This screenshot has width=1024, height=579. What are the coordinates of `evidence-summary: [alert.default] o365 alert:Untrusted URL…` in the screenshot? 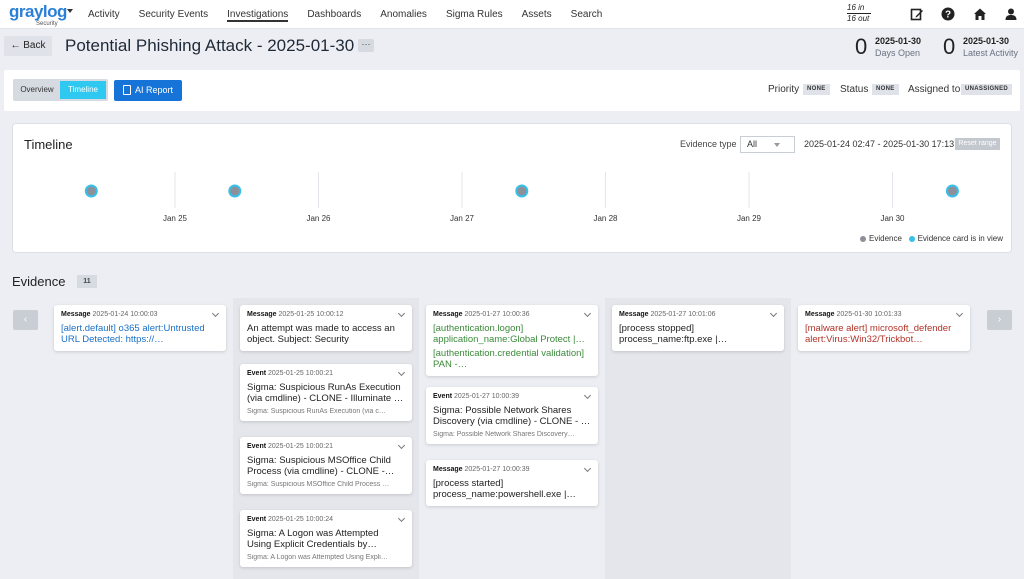 It's located at (133, 334).